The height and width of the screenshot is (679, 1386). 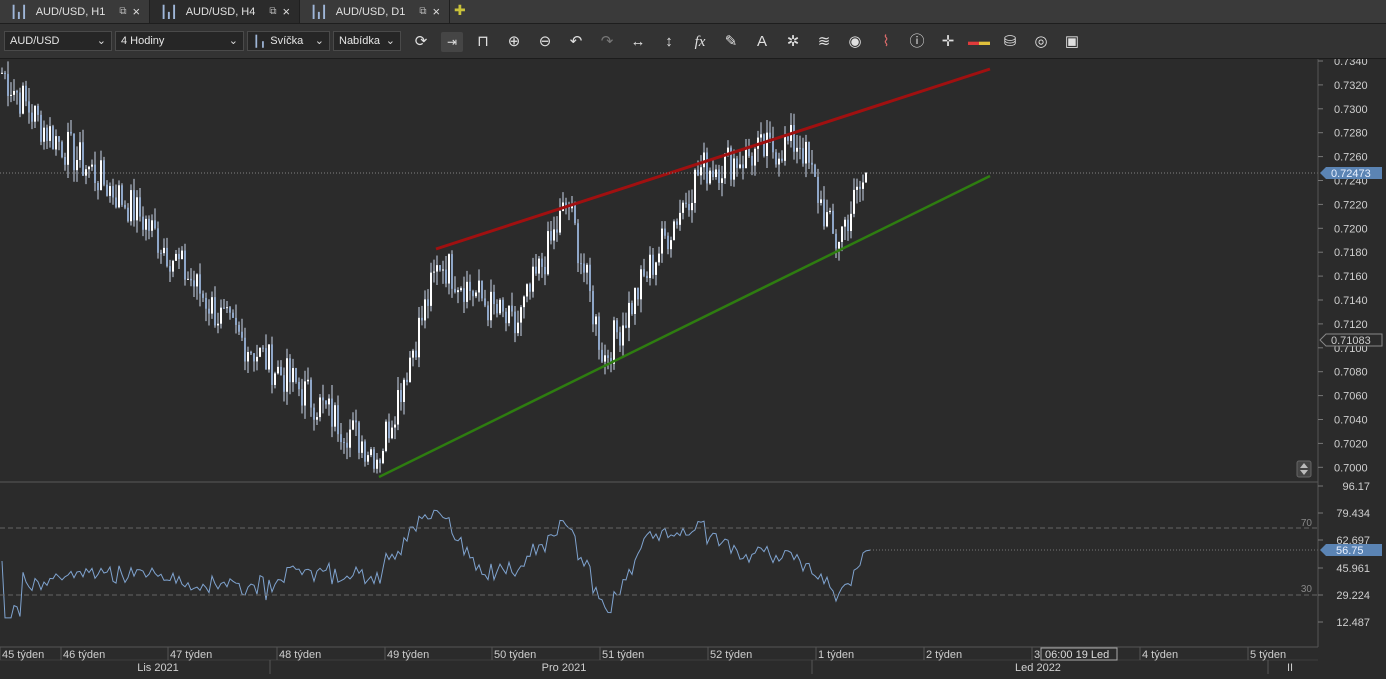 What do you see at coordinates (1351, 301) in the screenshot?
I see `price-tick-label: 0.7140` at bounding box center [1351, 301].